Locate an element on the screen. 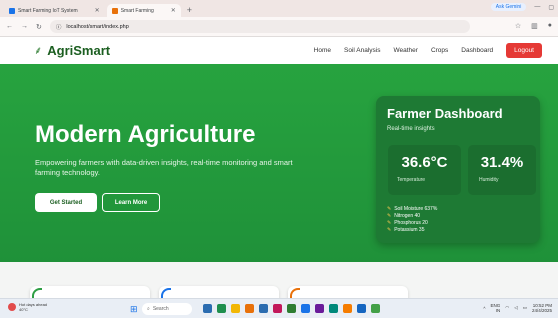 The width and height of the screenshot is (558, 318). language-indicator: ENG IN is located at coordinates (496, 308).